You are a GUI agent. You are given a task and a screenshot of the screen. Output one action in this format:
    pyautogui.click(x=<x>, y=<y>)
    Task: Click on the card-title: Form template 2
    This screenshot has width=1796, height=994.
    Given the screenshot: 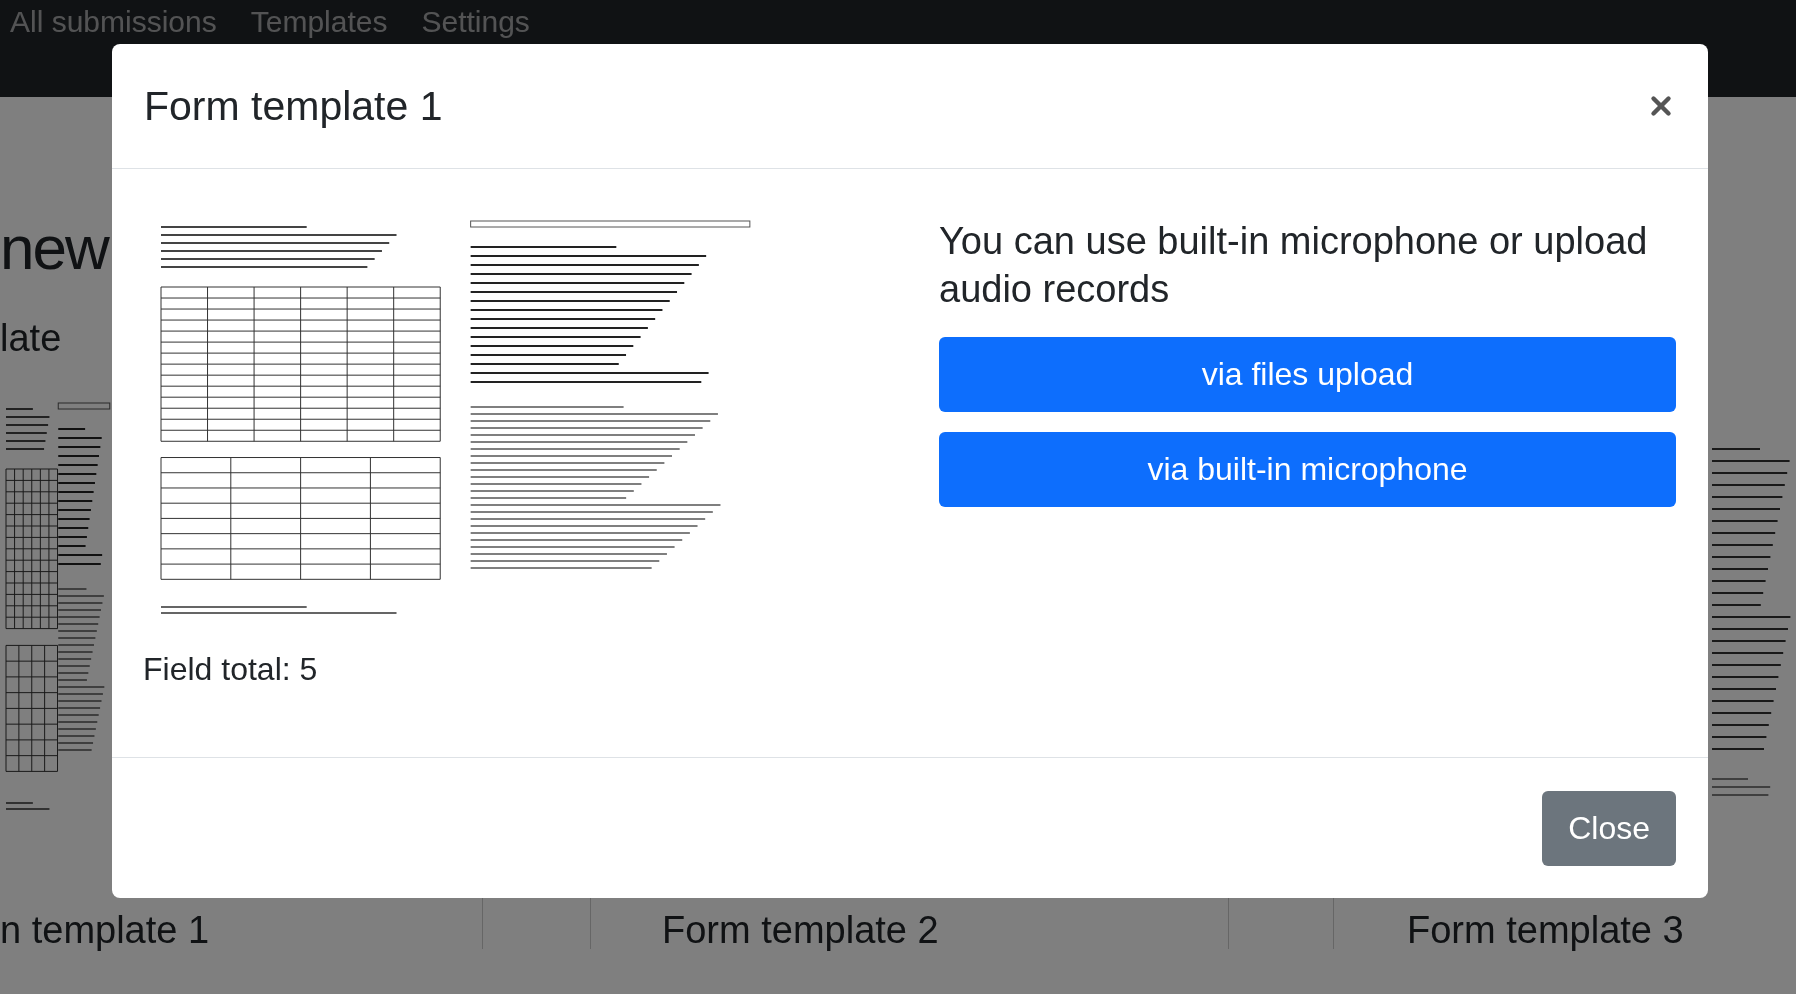 What is the action you would take?
    pyautogui.click(x=801, y=930)
    